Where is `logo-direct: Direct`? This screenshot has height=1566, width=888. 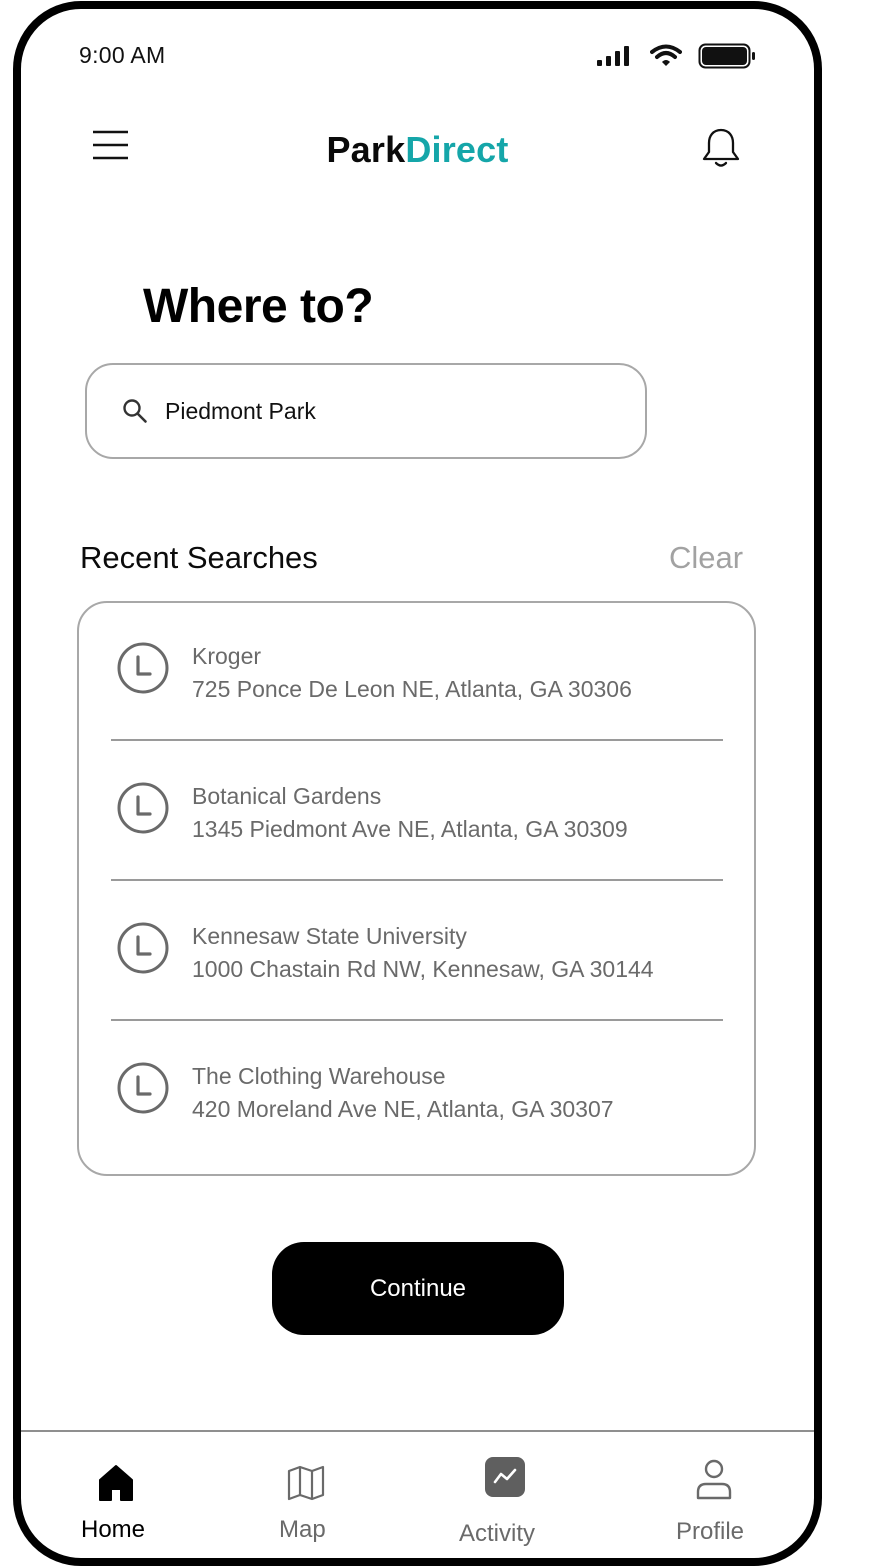 logo-direct: Direct is located at coordinates (457, 149).